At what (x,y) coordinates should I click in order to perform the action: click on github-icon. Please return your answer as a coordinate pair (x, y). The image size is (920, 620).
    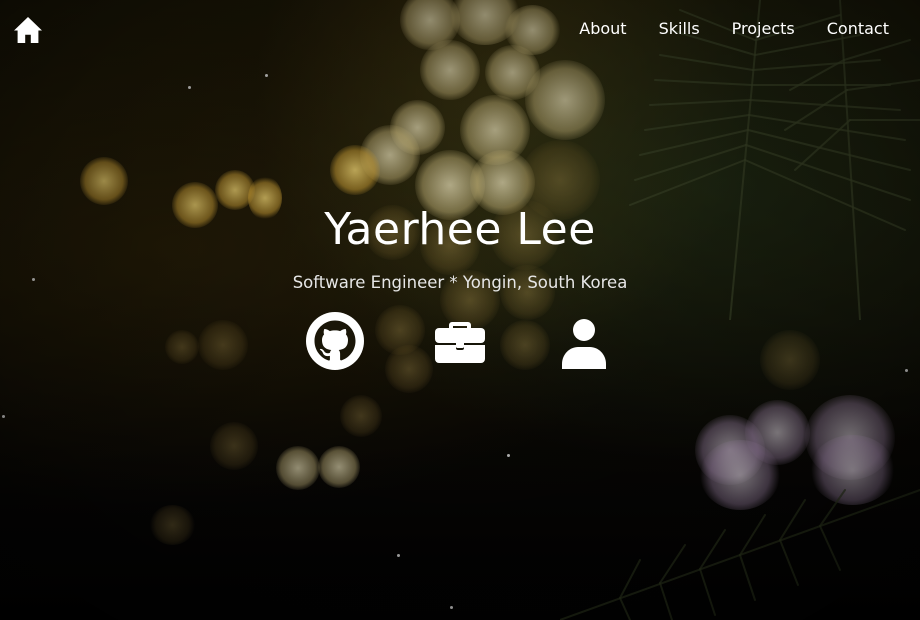
    Looking at the image, I should click on (335, 341).